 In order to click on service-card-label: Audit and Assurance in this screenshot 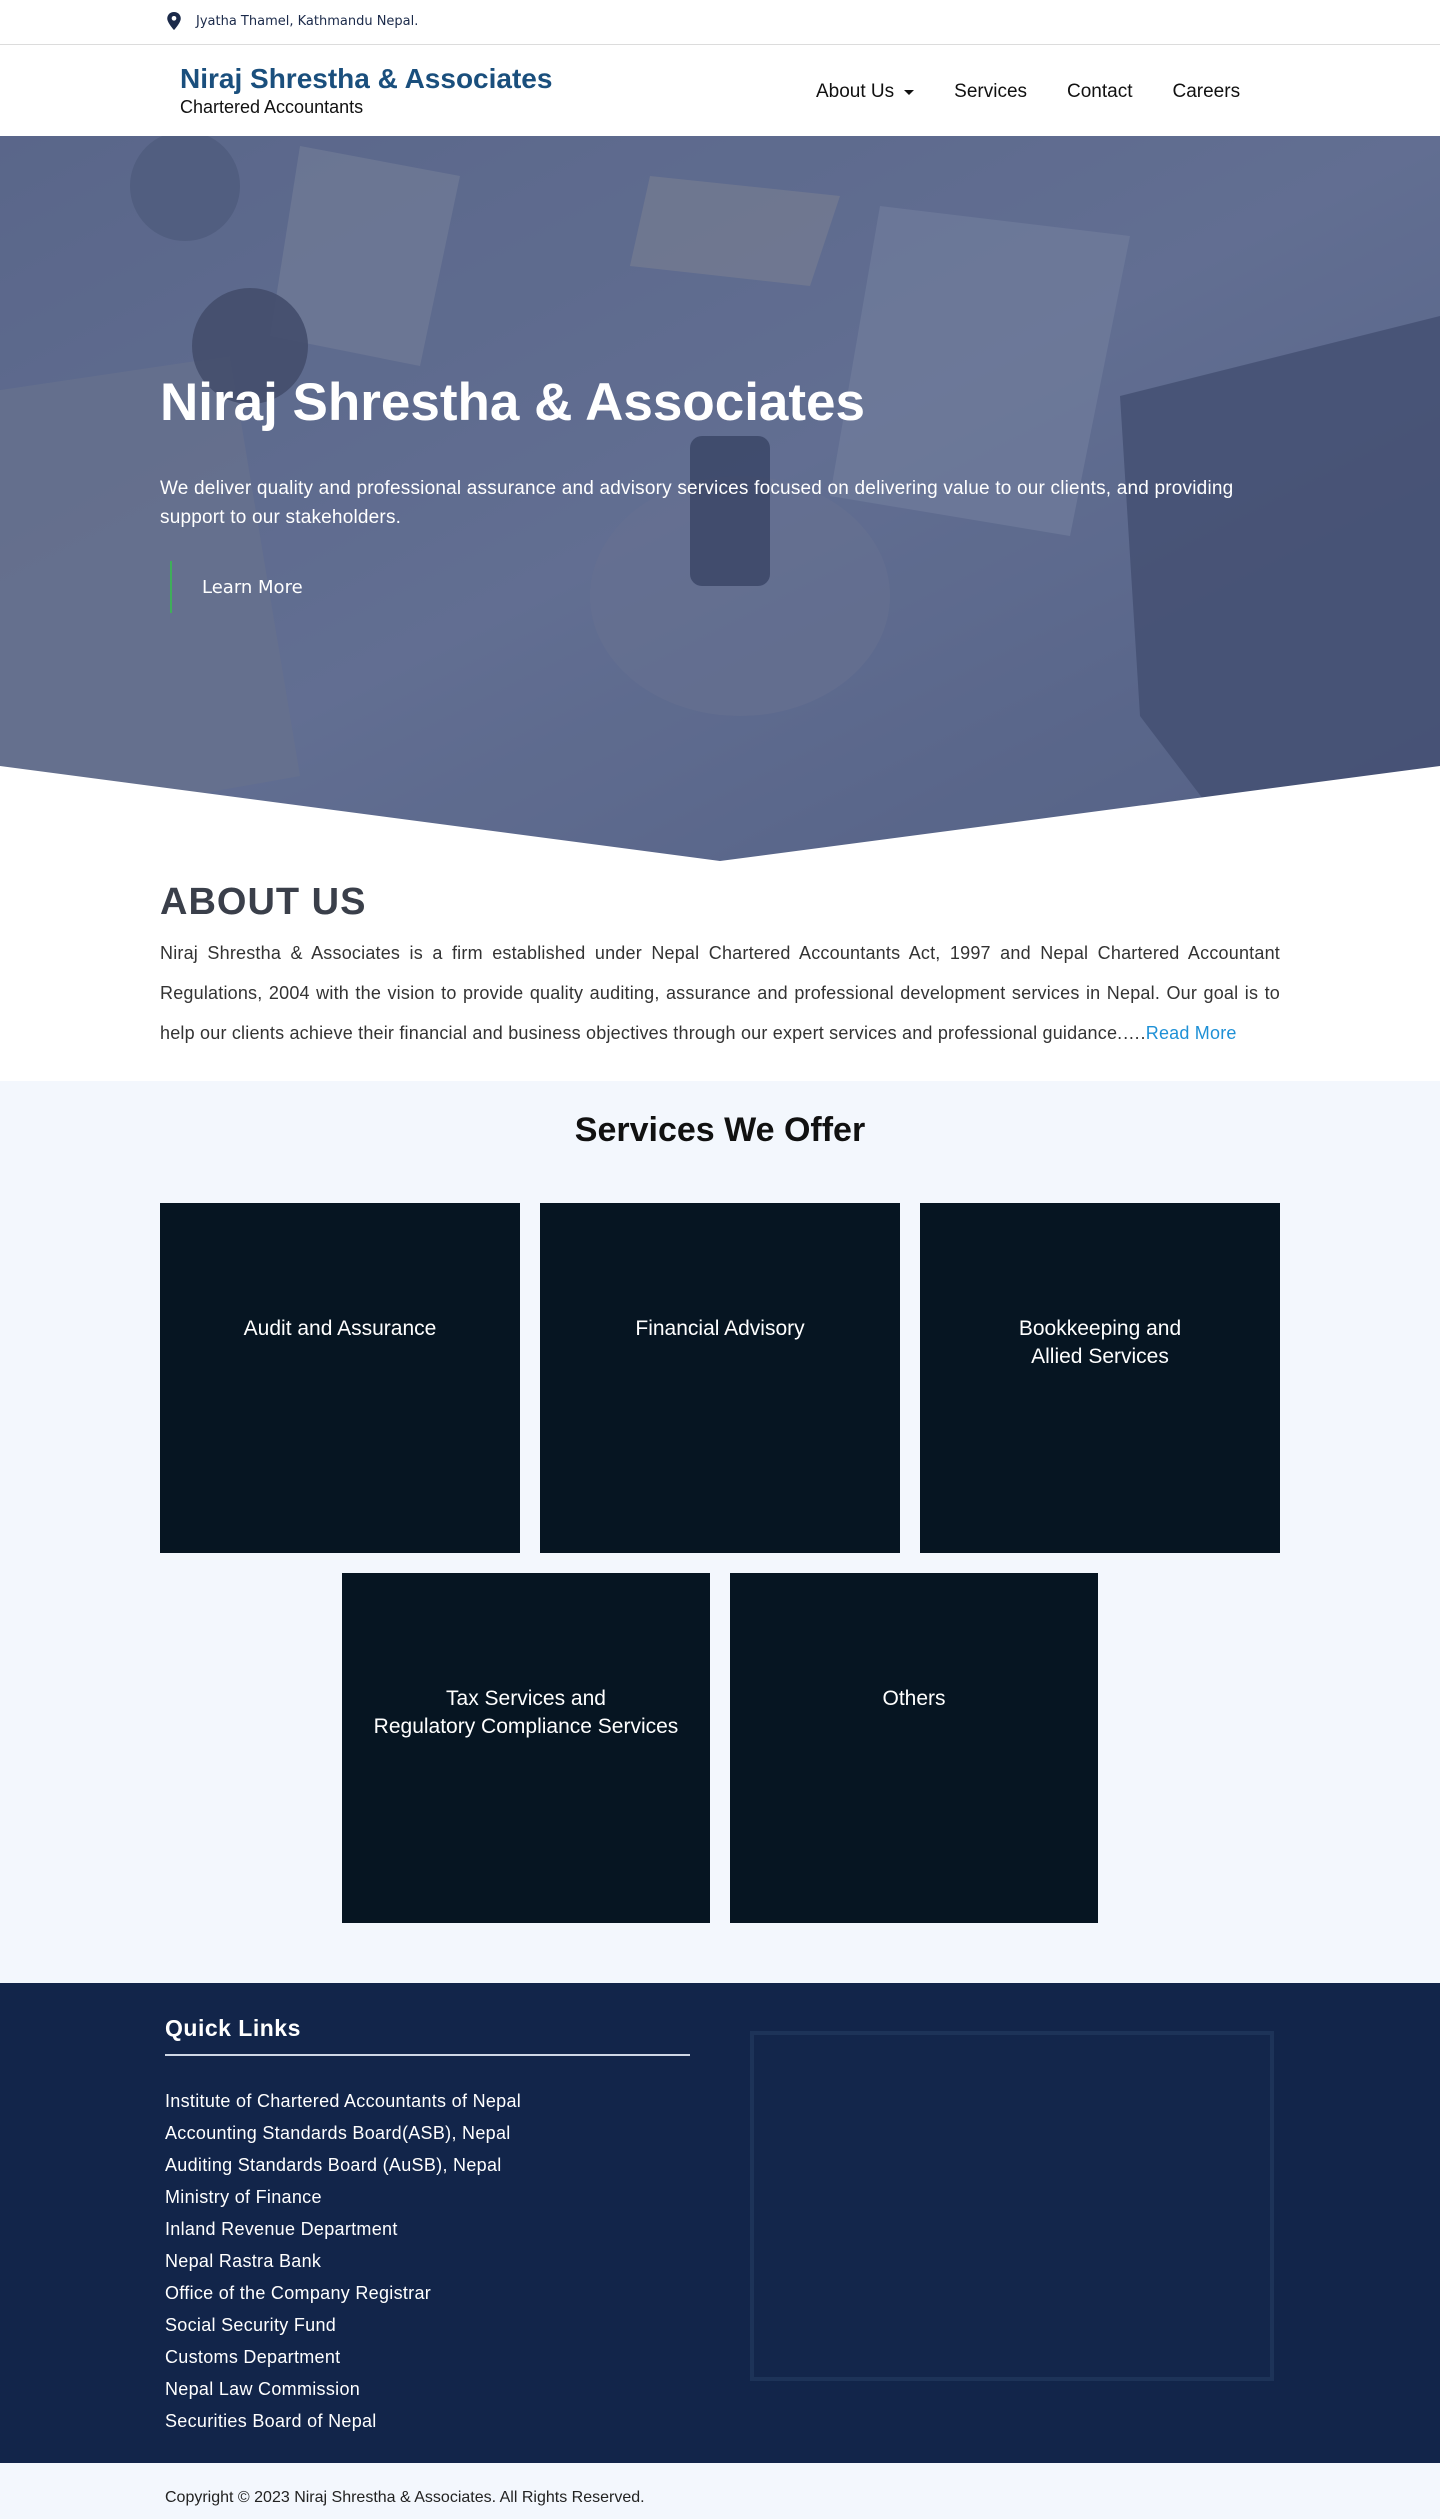, I will do `click(340, 1328)`.